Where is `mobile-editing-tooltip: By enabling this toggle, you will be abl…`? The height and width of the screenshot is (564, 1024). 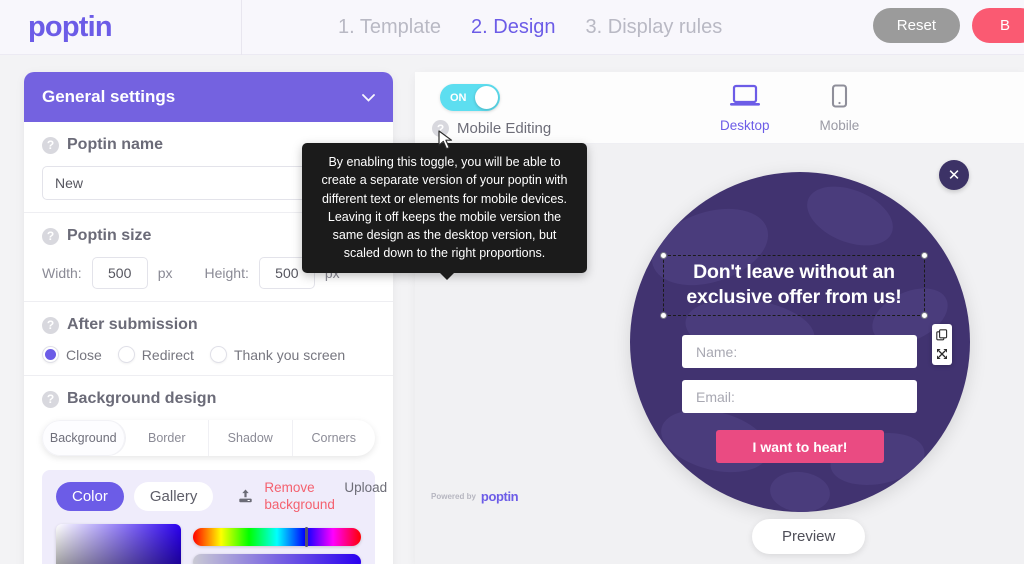
mobile-editing-tooltip: By enabling this toggle, you will be abl… is located at coordinates (444, 211).